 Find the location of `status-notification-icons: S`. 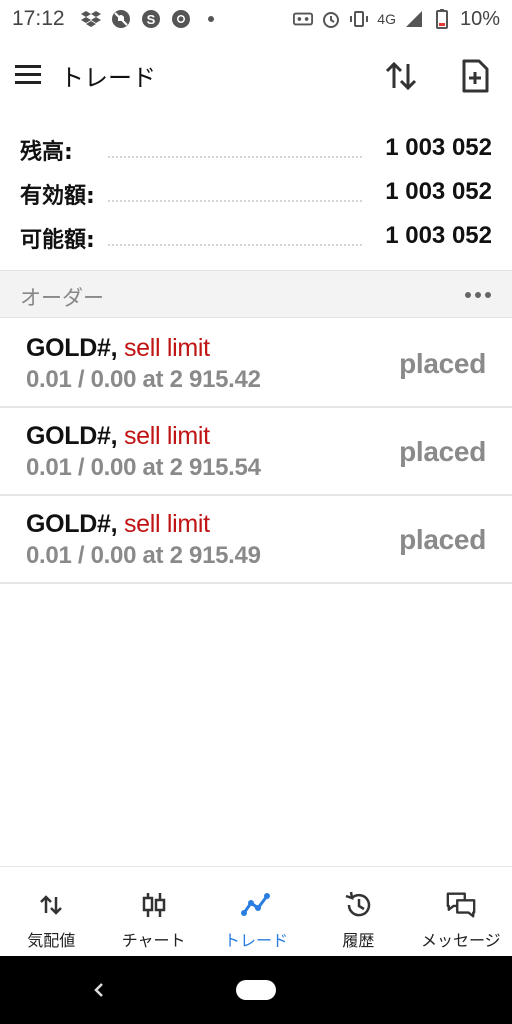

status-notification-icons: S is located at coordinates (150, 19).